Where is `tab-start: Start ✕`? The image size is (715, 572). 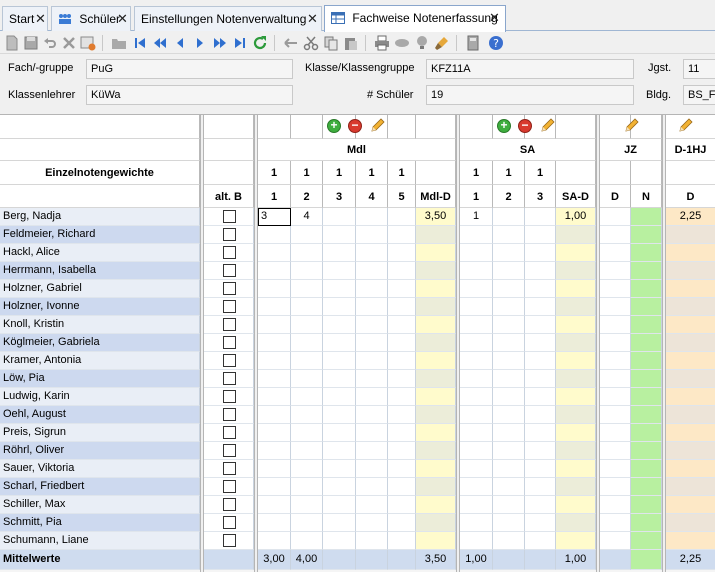
tab-start: Start ✕ is located at coordinates (25, 18).